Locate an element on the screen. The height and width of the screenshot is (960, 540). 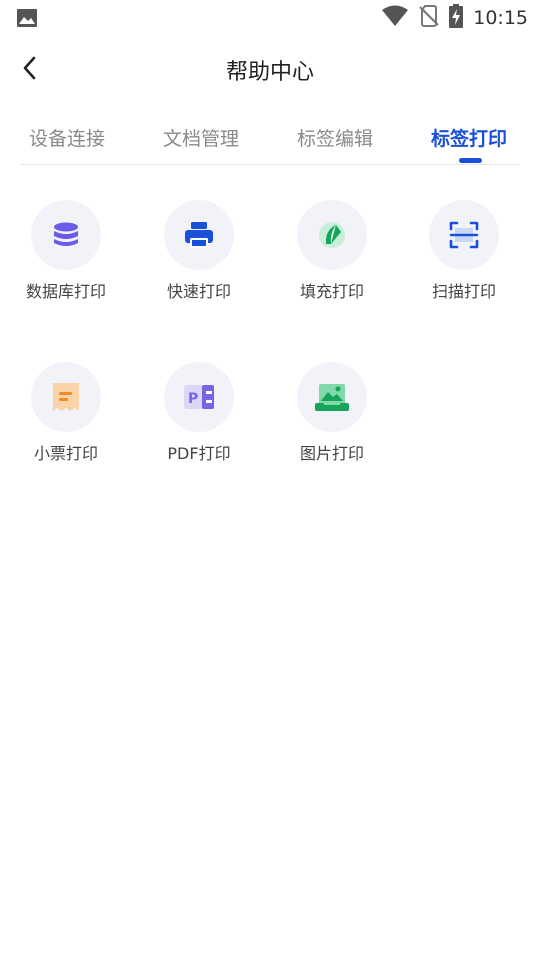
tab-label-printing: 标签打印 is located at coordinates (469, 137).